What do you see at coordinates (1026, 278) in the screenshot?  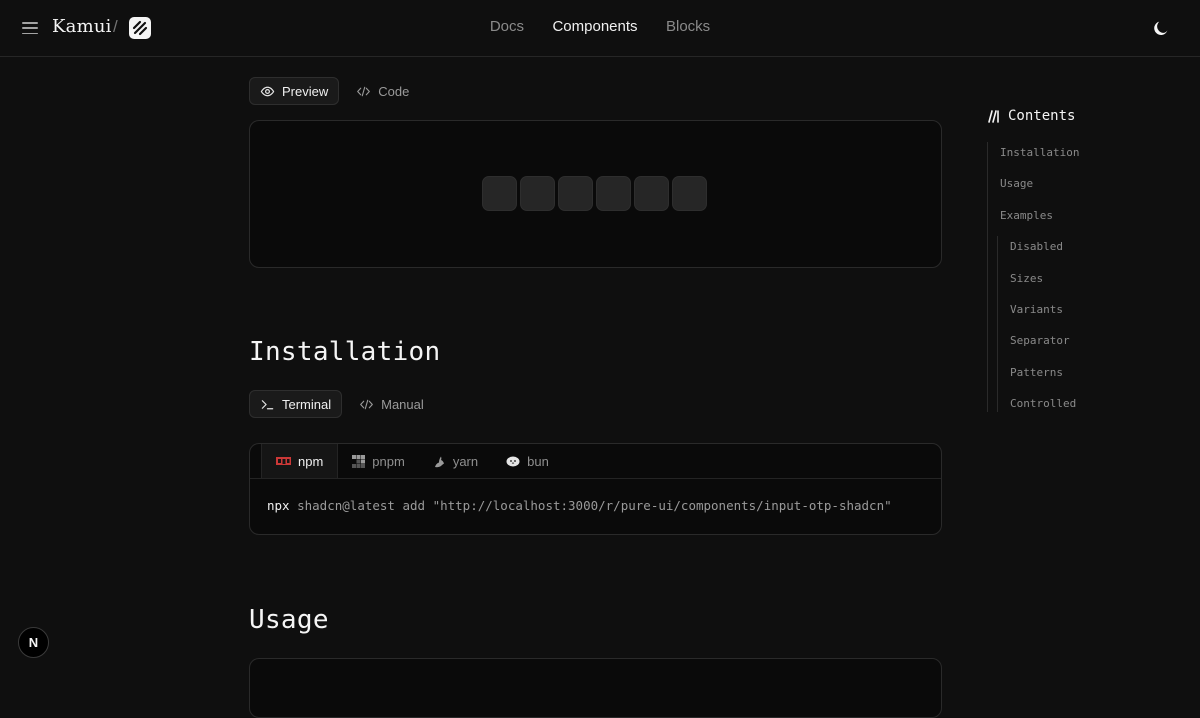 I see `toc-item-sizes: Sizes` at bounding box center [1026, 278].